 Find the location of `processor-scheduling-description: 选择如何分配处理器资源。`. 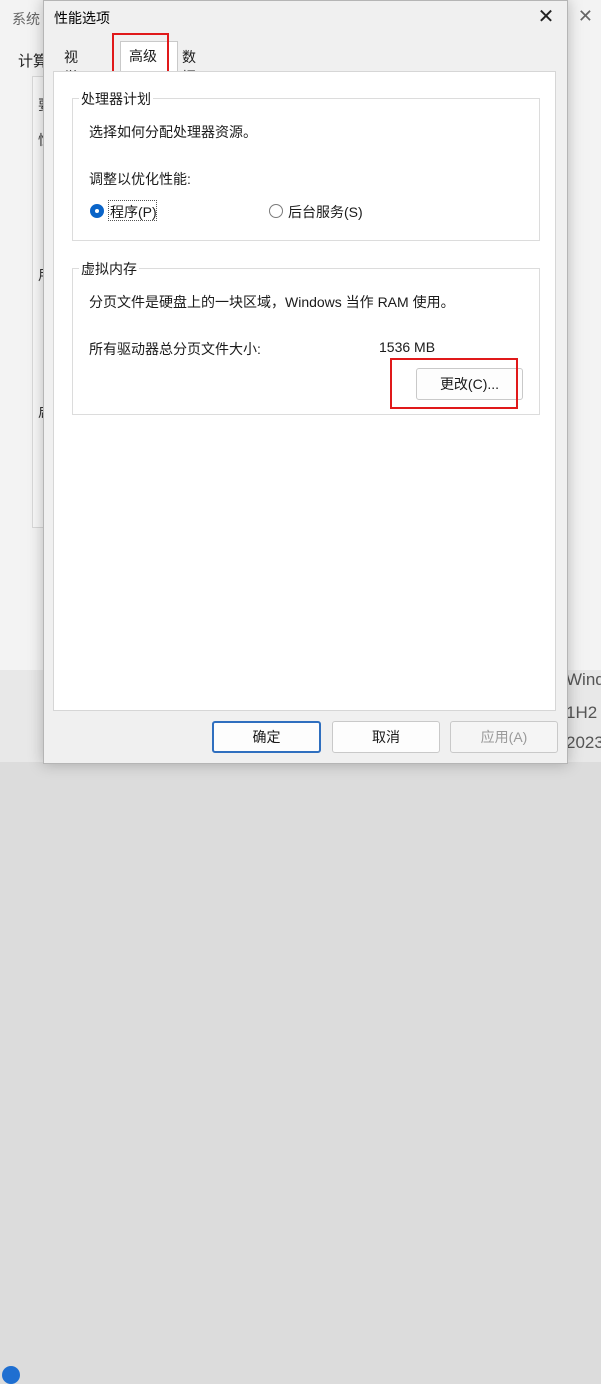

processor-scheduling-description: 选择如何分配处理器资源。 is located at coordinates (173, 132).